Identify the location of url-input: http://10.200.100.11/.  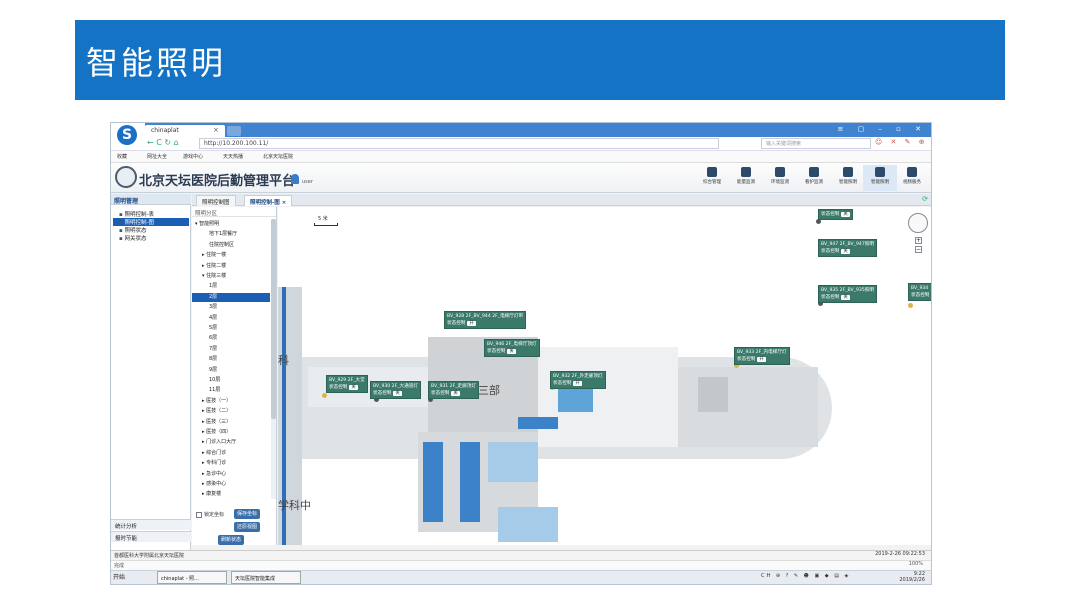
(459, 143).